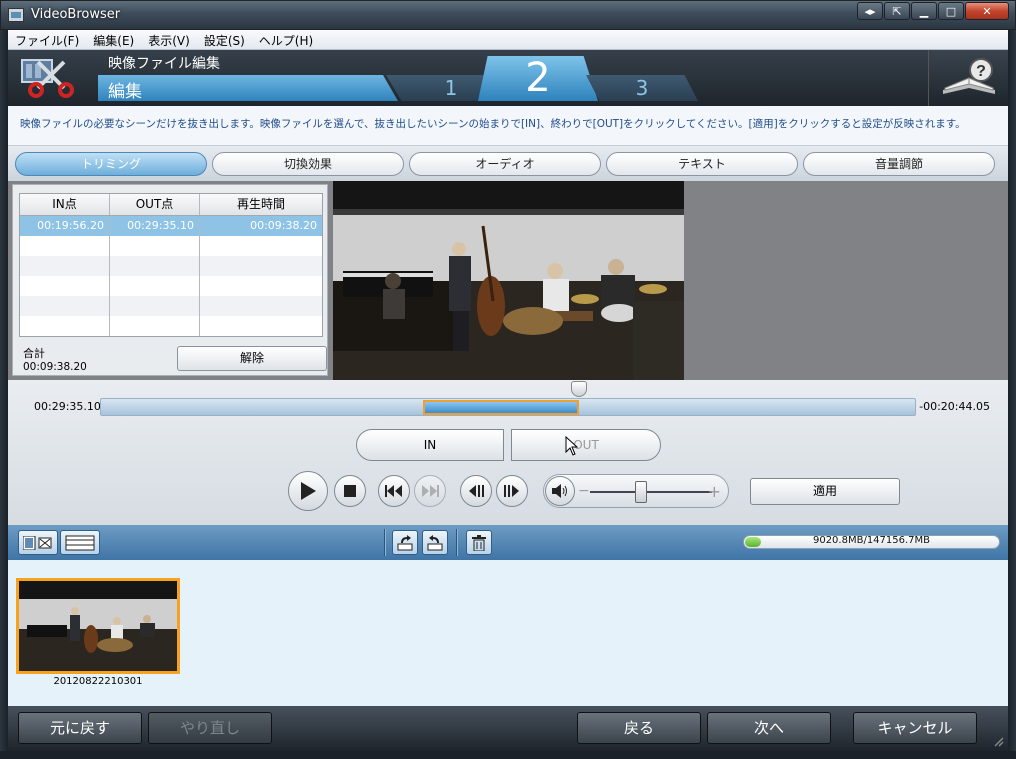  I want to click on speaker-icon, so click(559, 491).